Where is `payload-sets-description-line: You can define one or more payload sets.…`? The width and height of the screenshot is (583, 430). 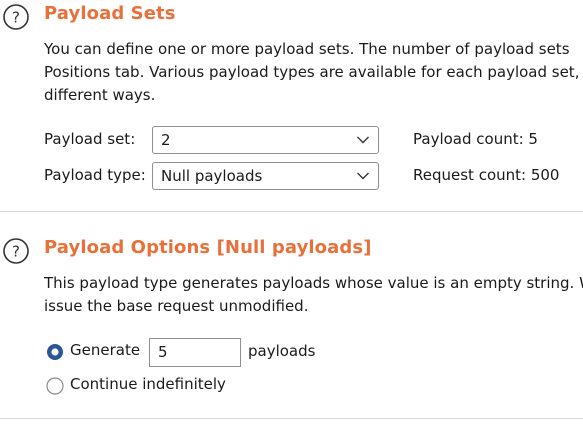
payload-sets-description-line: You can define one or more payload sets.… is located at coordinates (307, 49).